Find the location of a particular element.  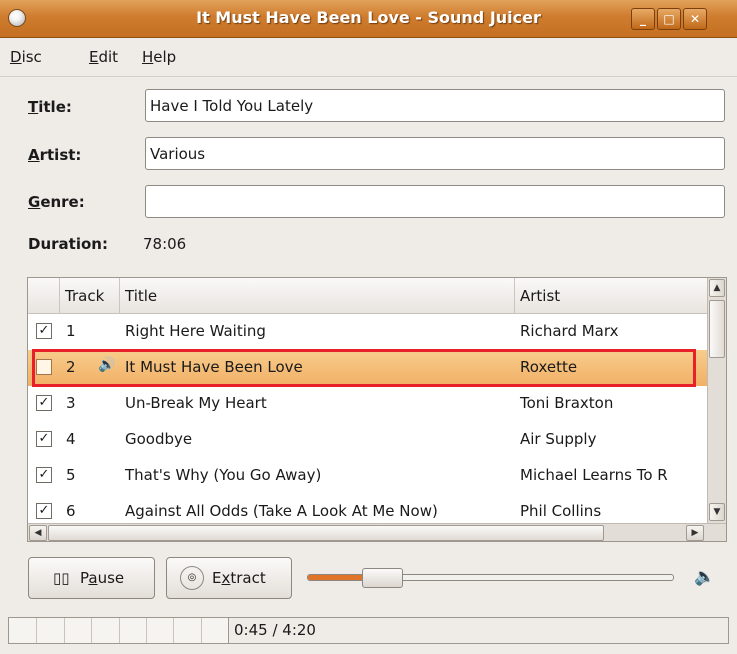

track-artist: Phil Collins is located at coordinates (561, 511).